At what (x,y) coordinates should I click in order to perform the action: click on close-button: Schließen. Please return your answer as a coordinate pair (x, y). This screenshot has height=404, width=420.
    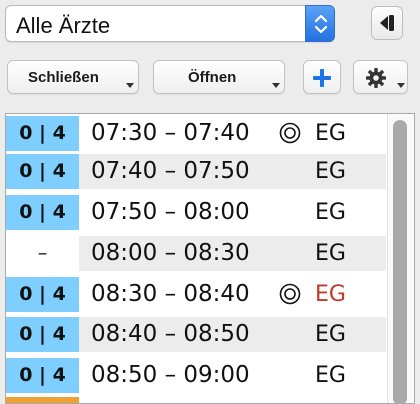
    Looking at the image, I should click on (73, 77).